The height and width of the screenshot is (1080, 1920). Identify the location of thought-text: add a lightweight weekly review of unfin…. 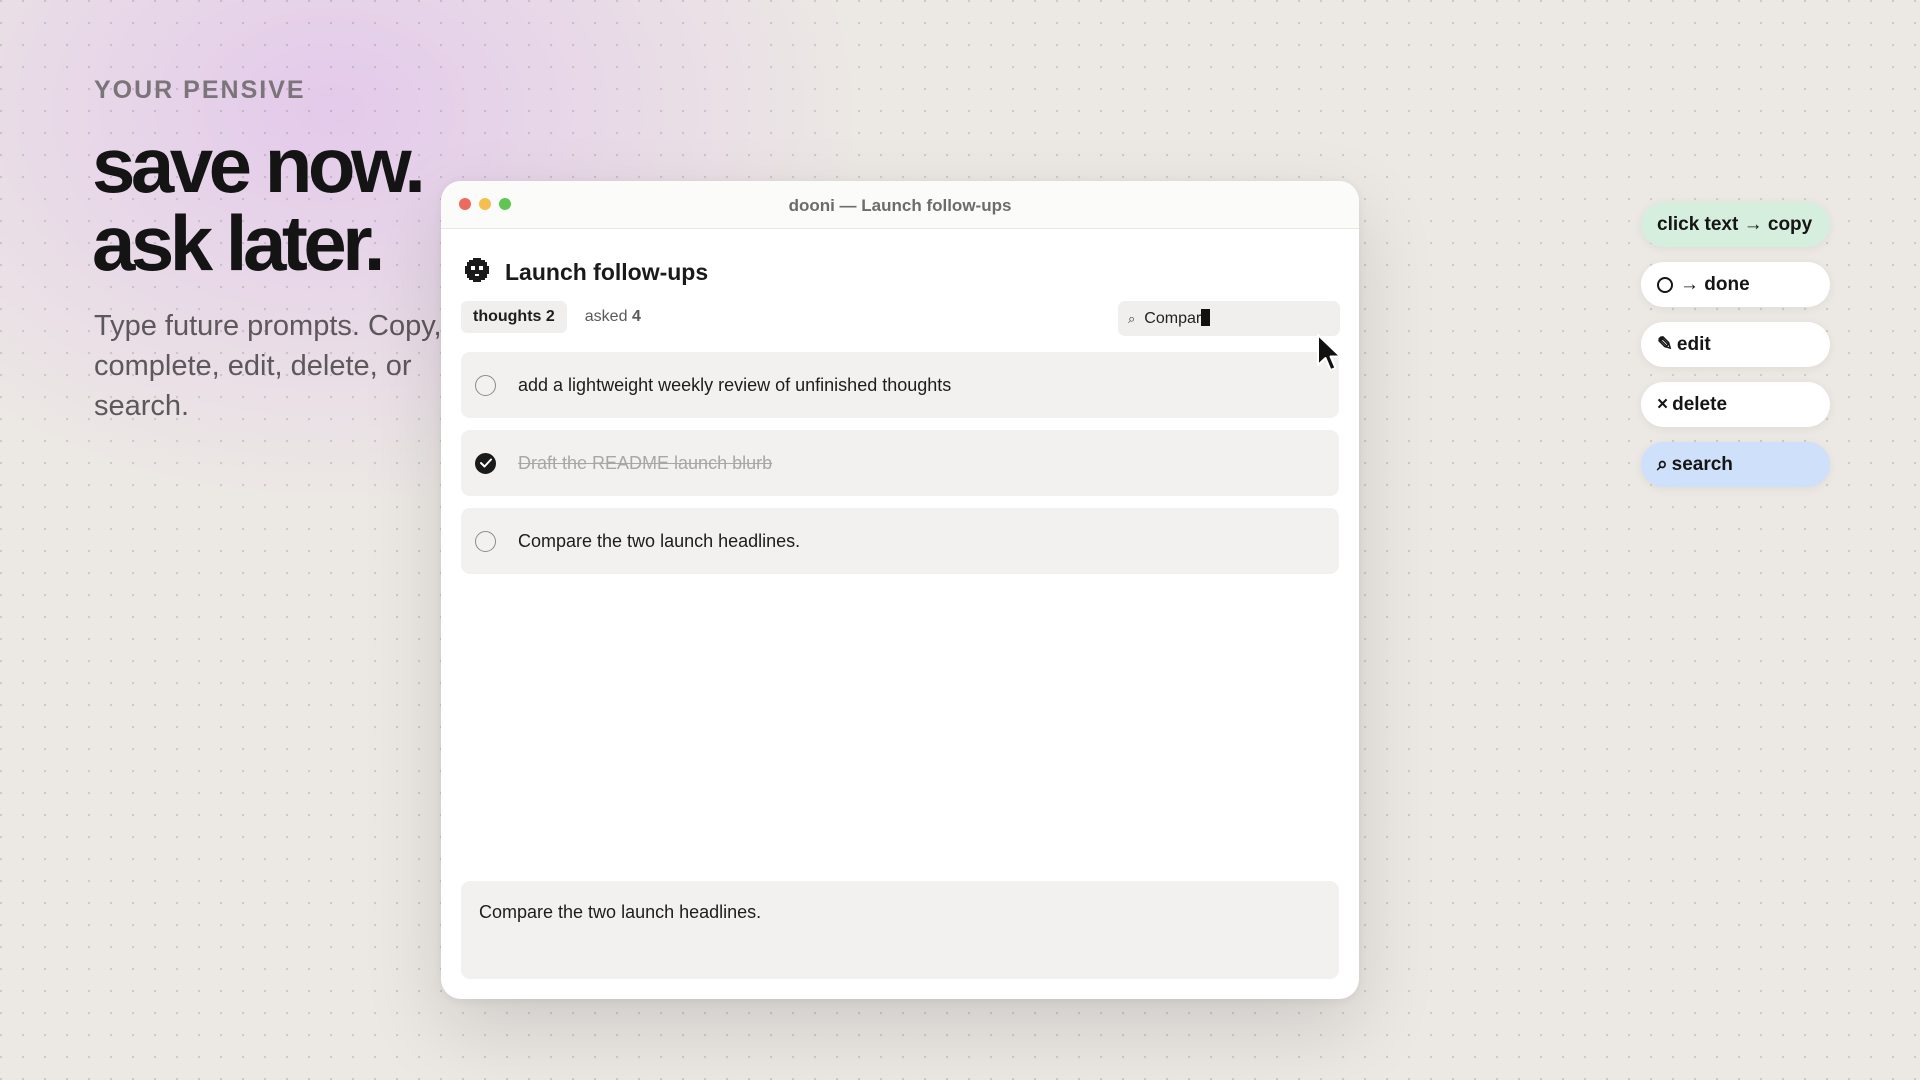
(734, 385).